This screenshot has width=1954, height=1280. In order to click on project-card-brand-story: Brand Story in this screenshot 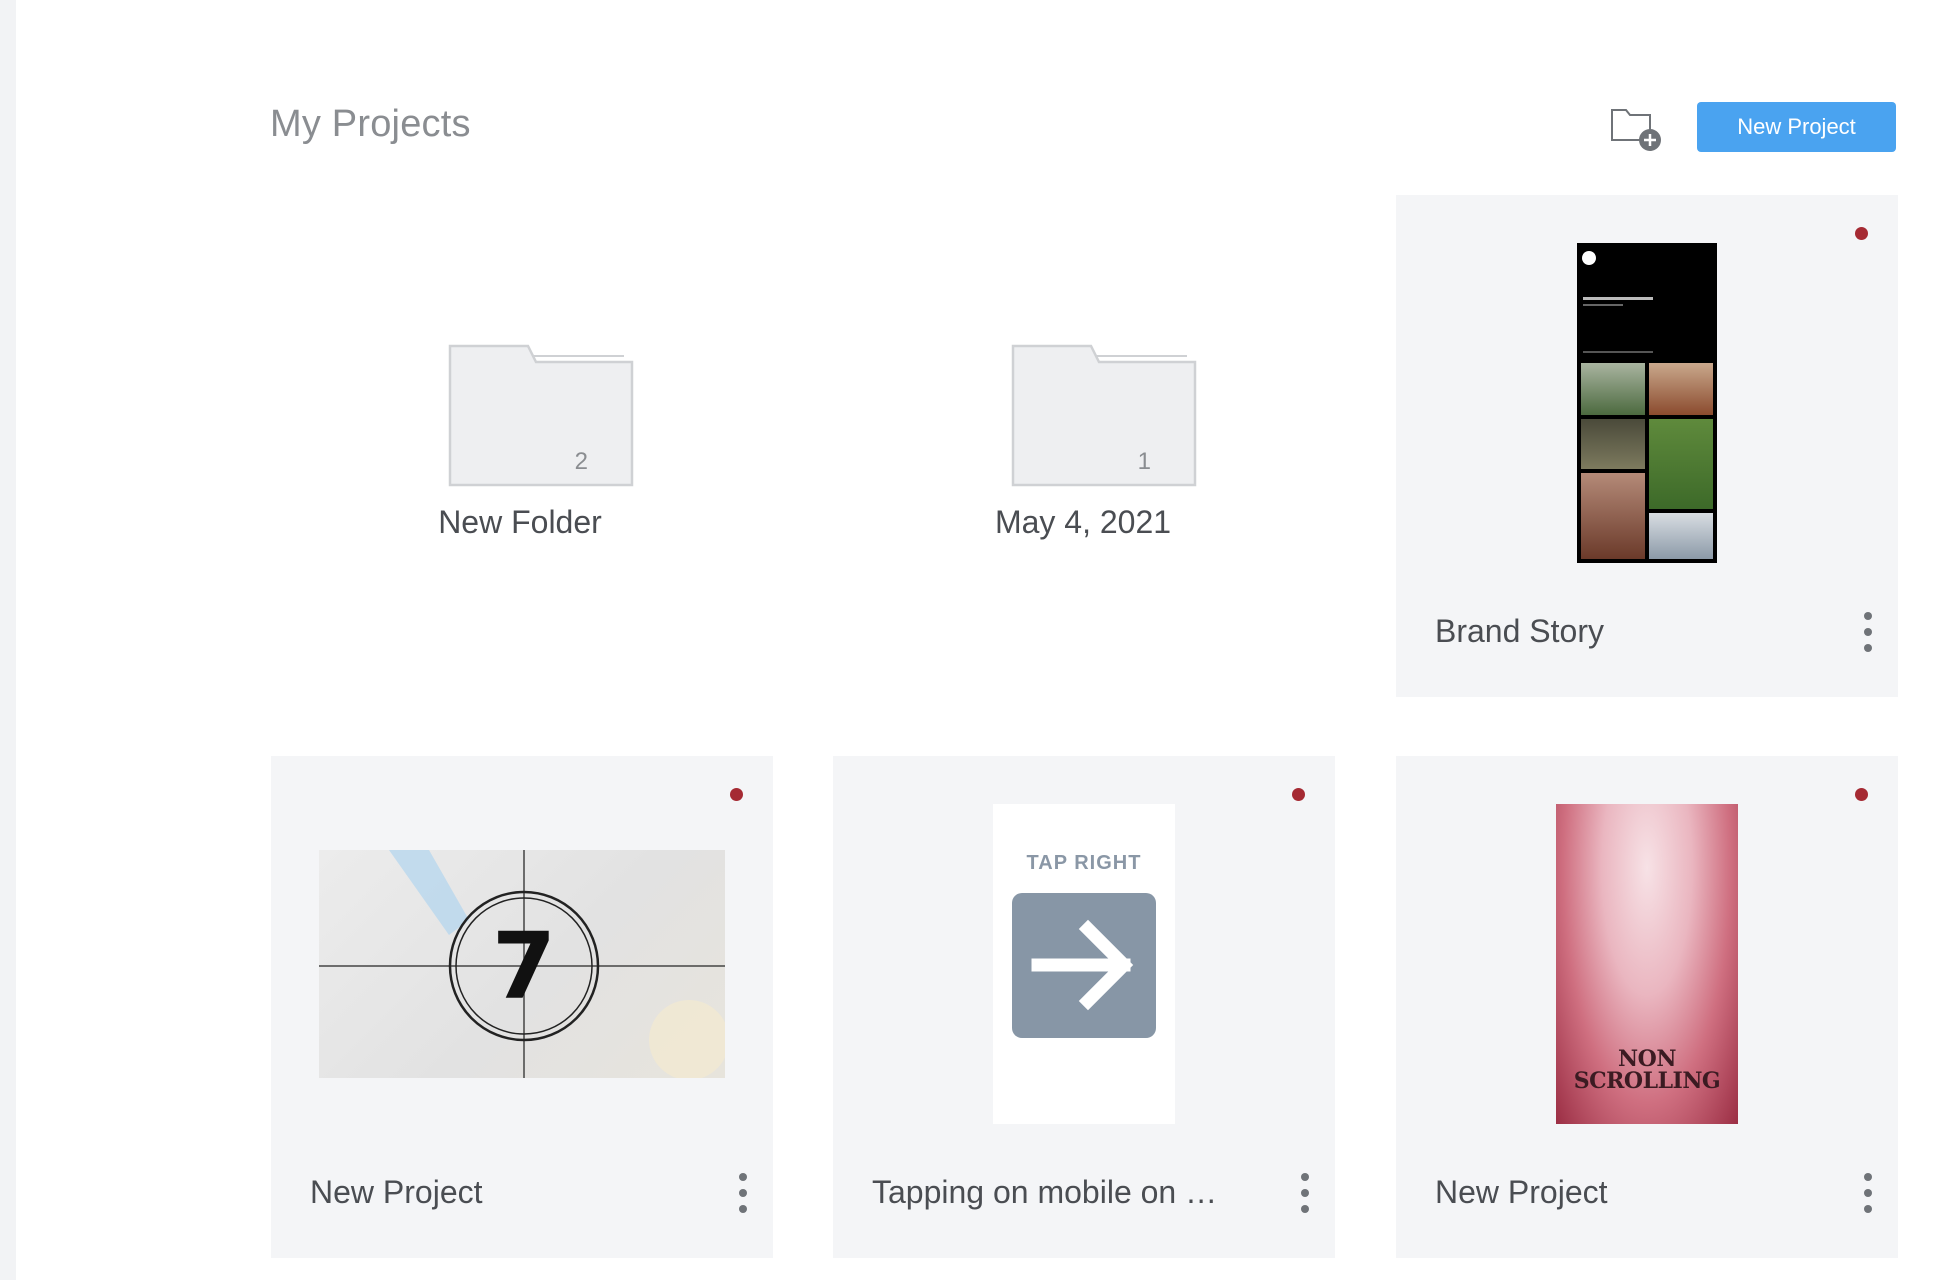, I will do `click(1647, 446)`.